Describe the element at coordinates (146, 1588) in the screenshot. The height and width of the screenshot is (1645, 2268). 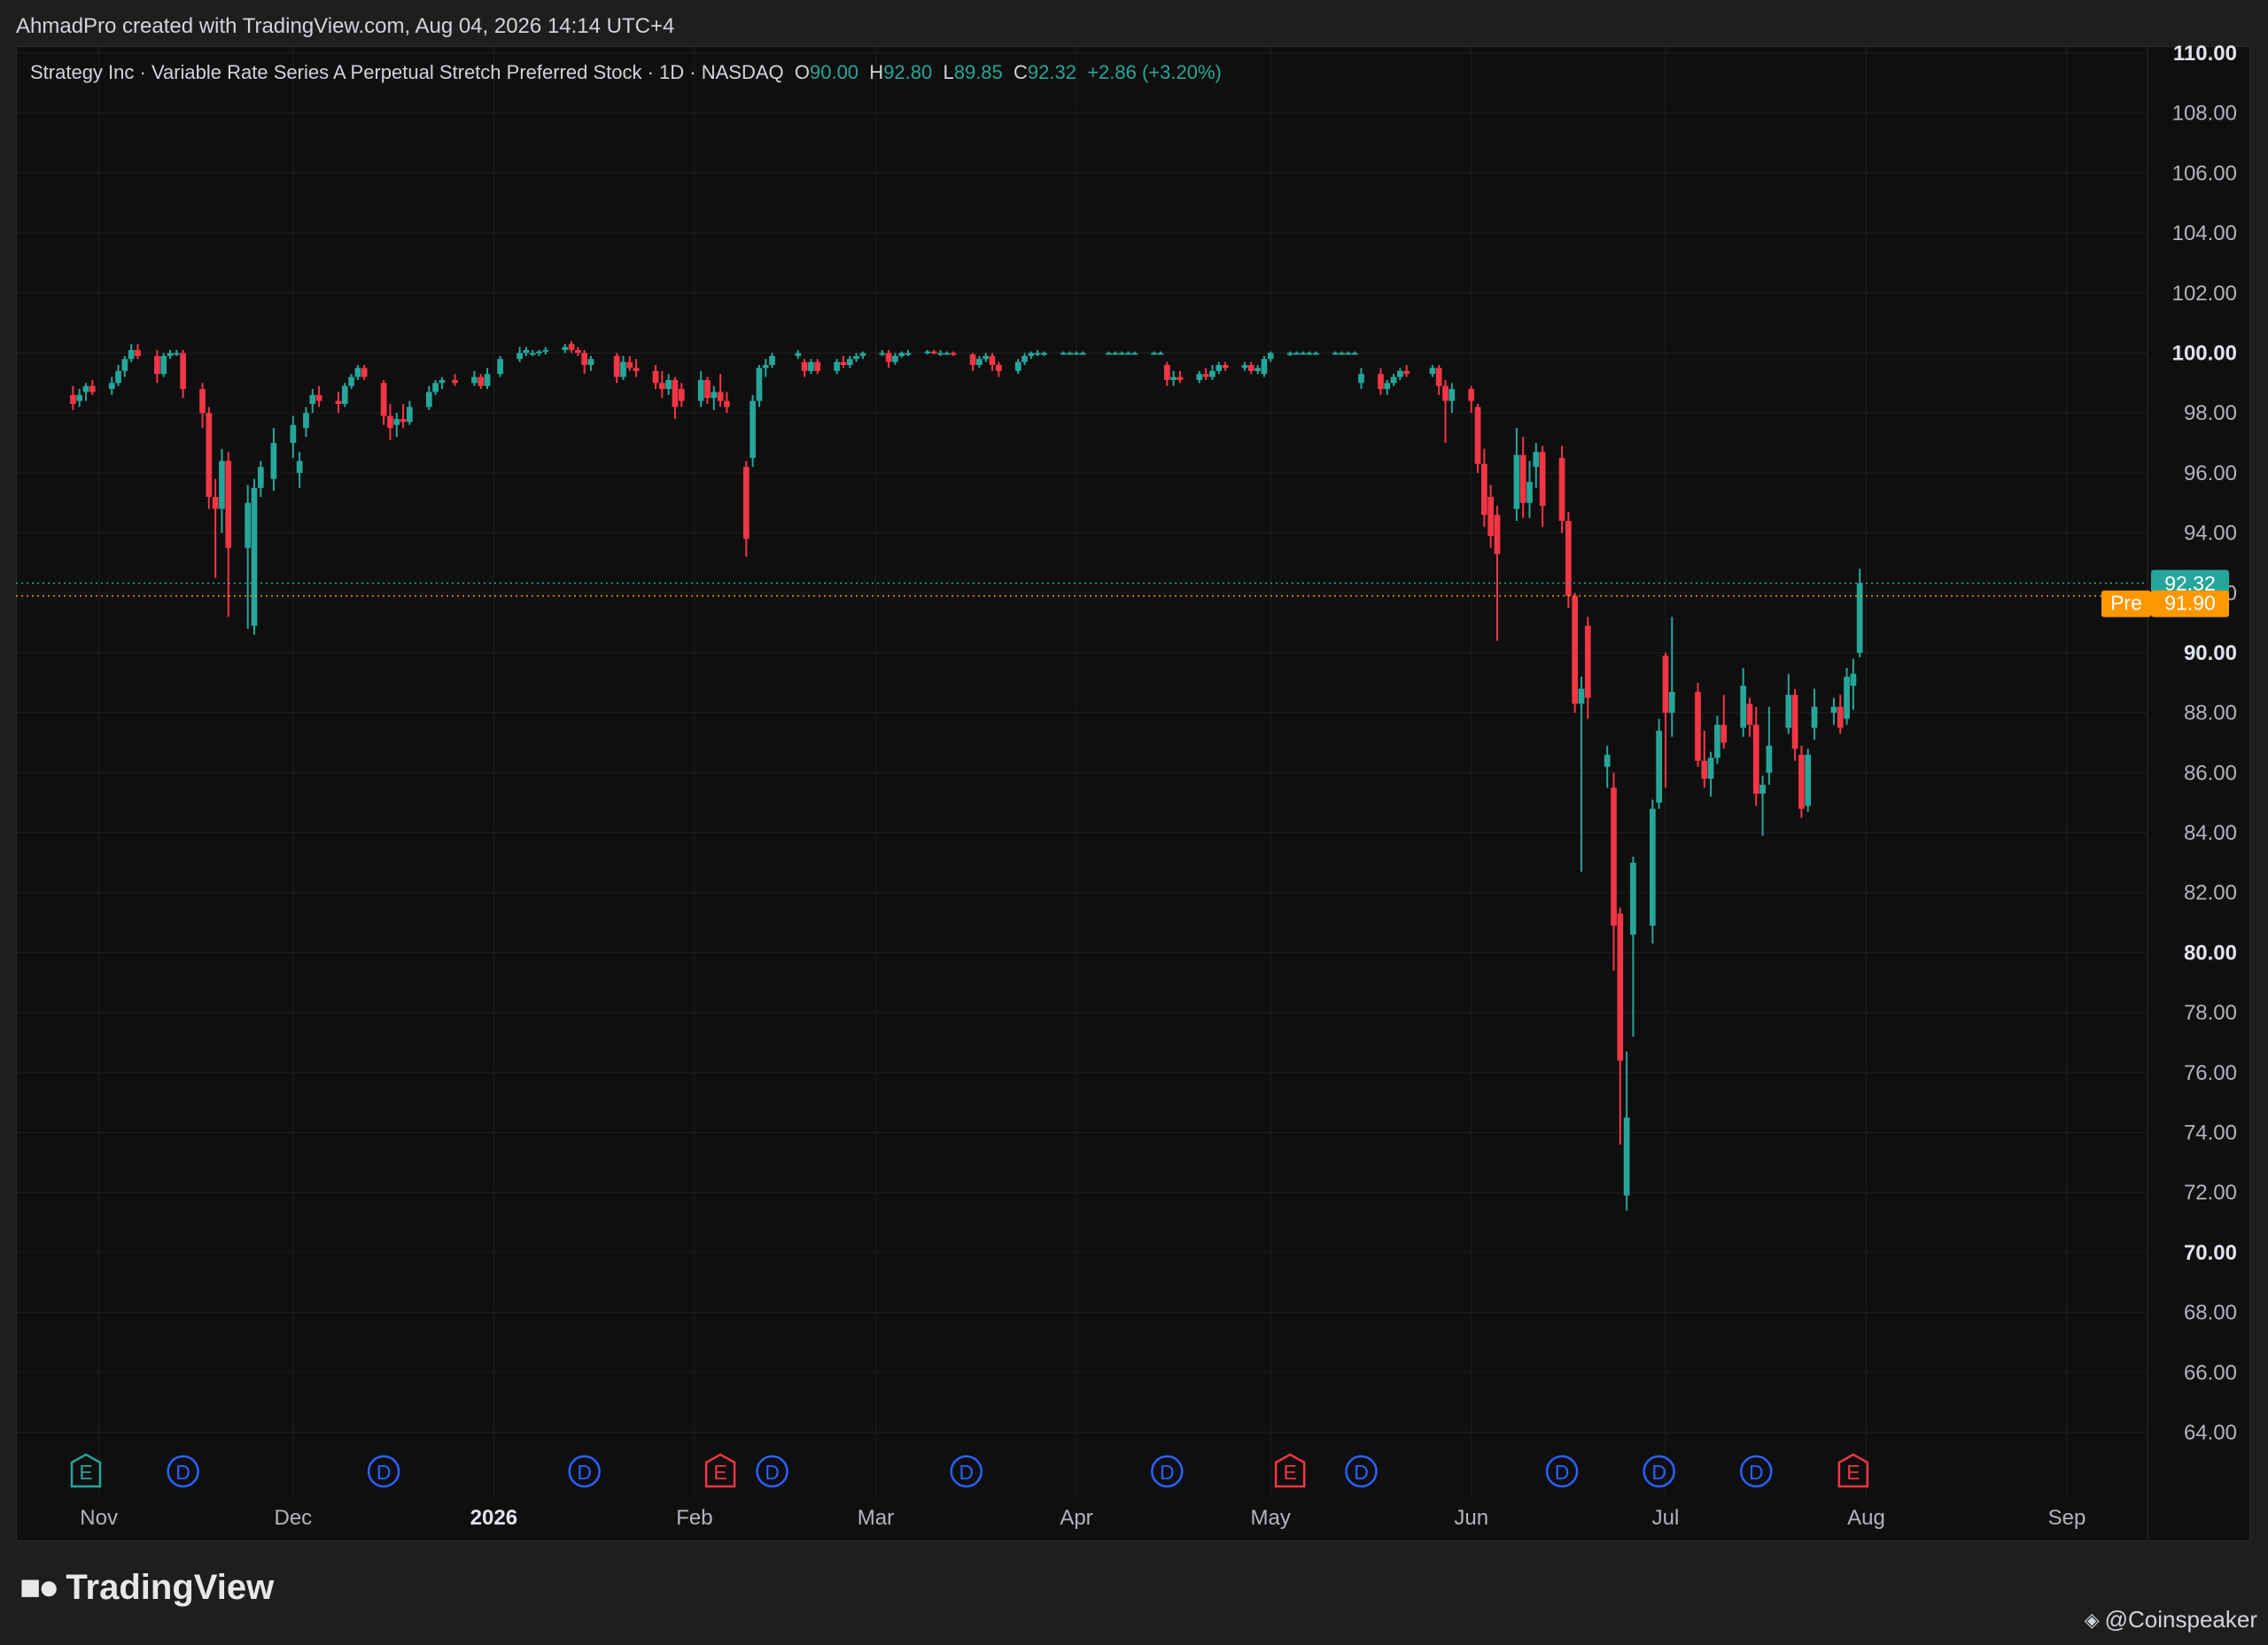
I see `tradingview-logo: ■● TradingView` at that location.